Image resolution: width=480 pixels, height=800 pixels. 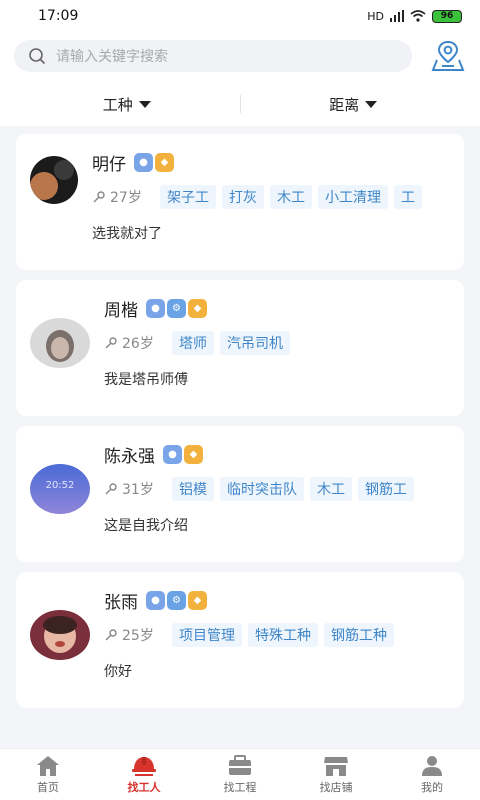 I want to click on filter-distance-label: 距离, so click(x=344, y=104).